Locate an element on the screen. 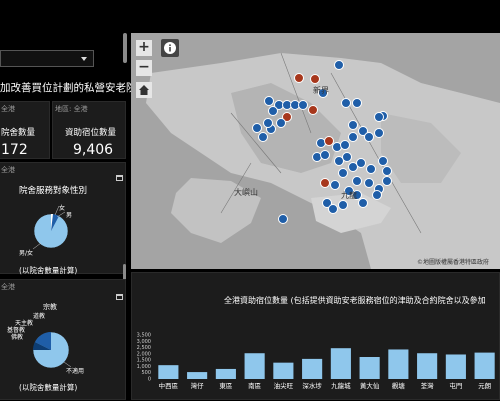 This screenshot has width=500, height=401. y-tick-label: 3,000 is located at coordinates (144, 342).